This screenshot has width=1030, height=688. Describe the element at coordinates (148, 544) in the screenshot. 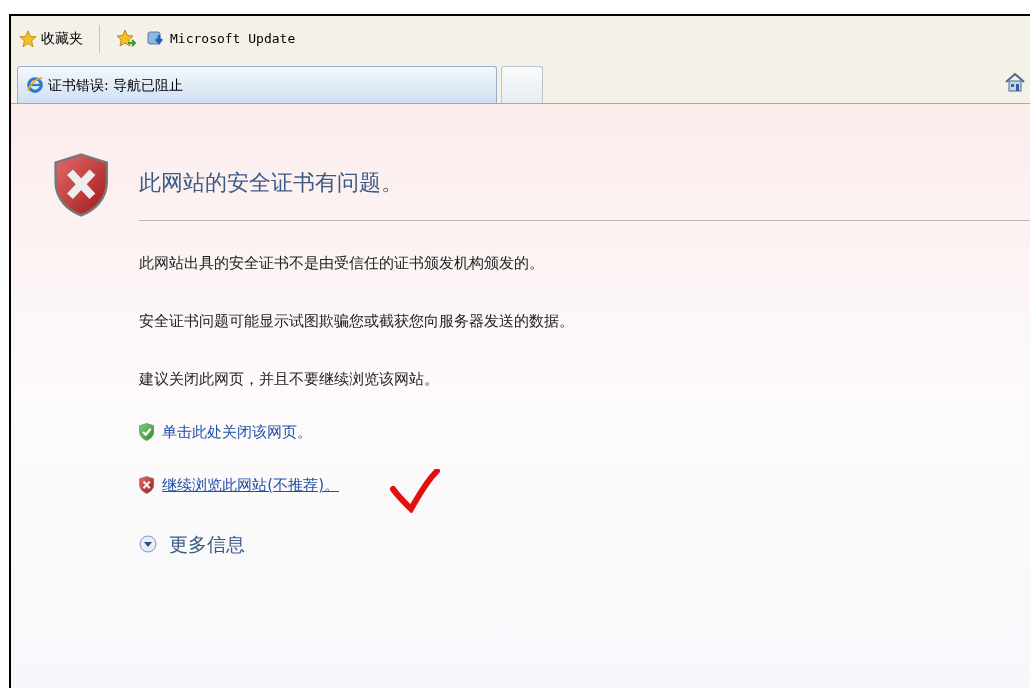

I see `expand-icon` at that location.